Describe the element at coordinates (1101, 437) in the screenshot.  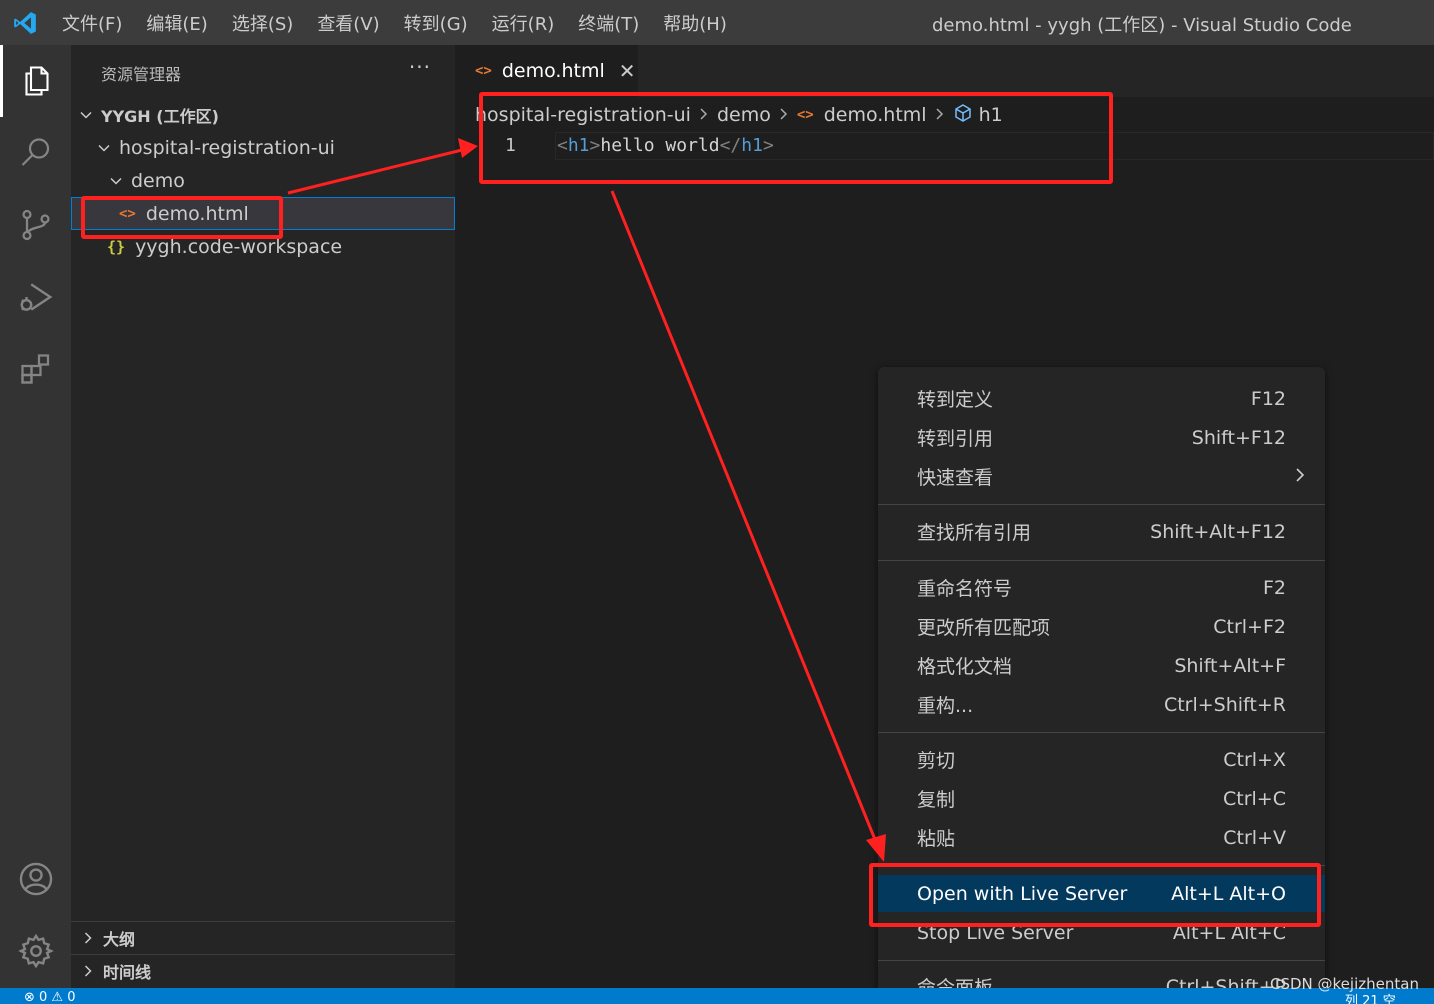
I see `menu-item-go-to-references: 转到引用 Shift+F12` at that location.